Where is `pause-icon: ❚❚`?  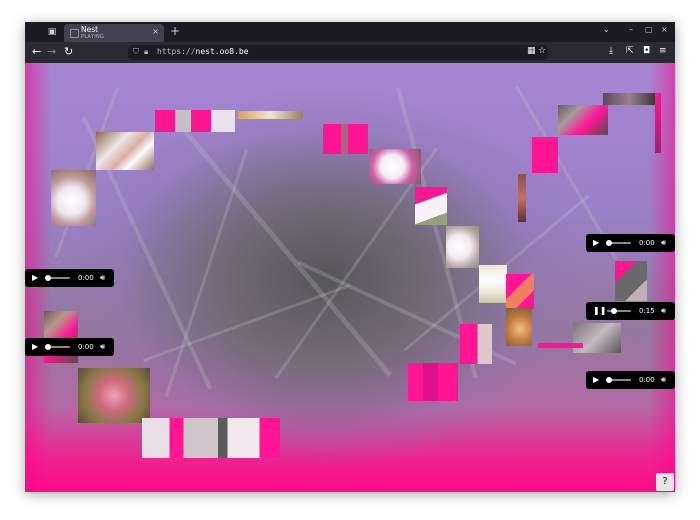 pause-icon: ❚❚ is located at coordinates (599, 311).